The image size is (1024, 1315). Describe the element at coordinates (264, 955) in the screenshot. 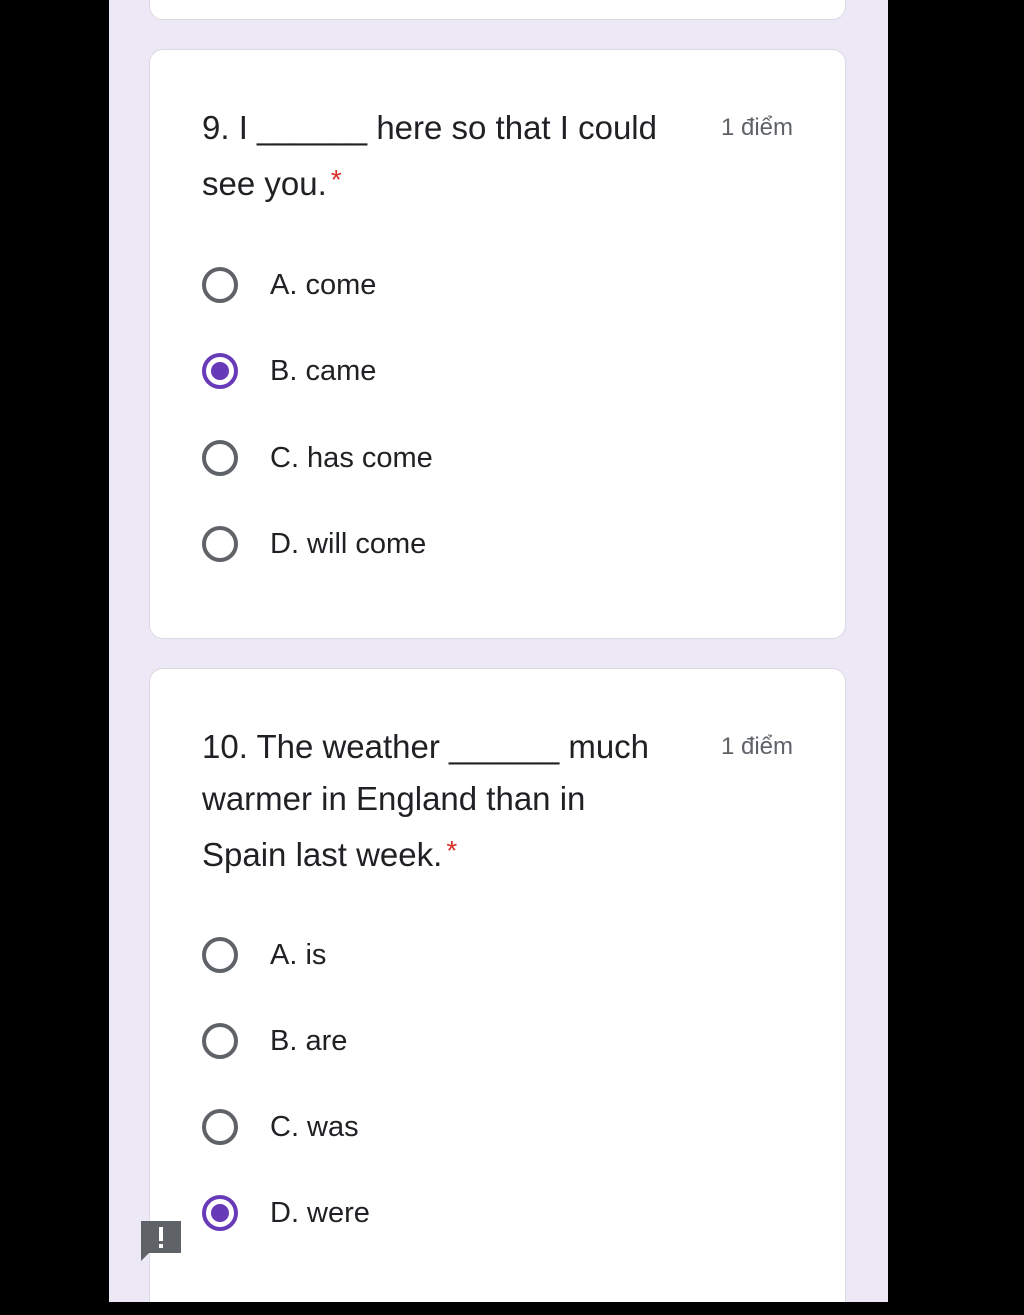

I see `option-a: A. is` at that location.